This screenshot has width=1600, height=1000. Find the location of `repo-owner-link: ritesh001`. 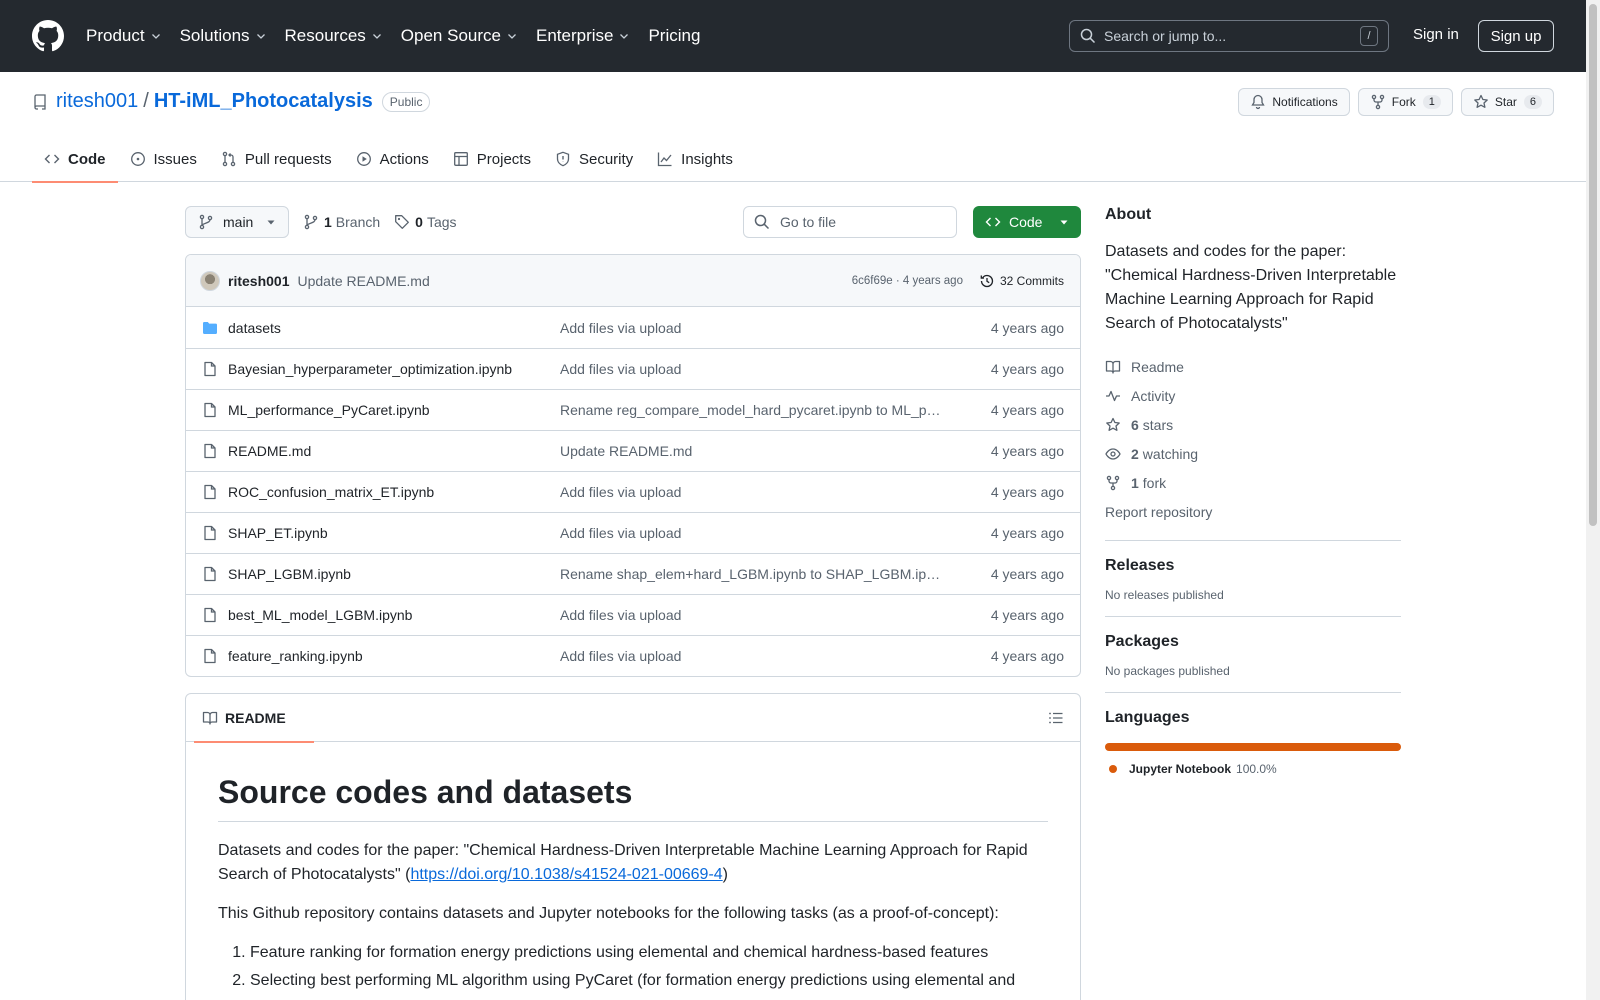

repo-owner-link: ritesh001 is located at coordinates (97, 101).